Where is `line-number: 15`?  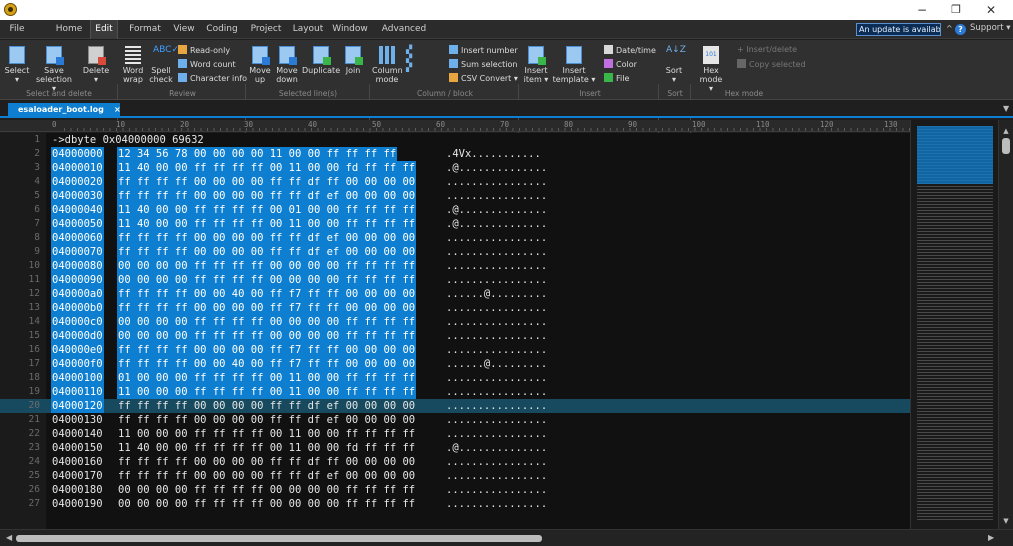
line-number: 15 is located at coordinates (34, 335).